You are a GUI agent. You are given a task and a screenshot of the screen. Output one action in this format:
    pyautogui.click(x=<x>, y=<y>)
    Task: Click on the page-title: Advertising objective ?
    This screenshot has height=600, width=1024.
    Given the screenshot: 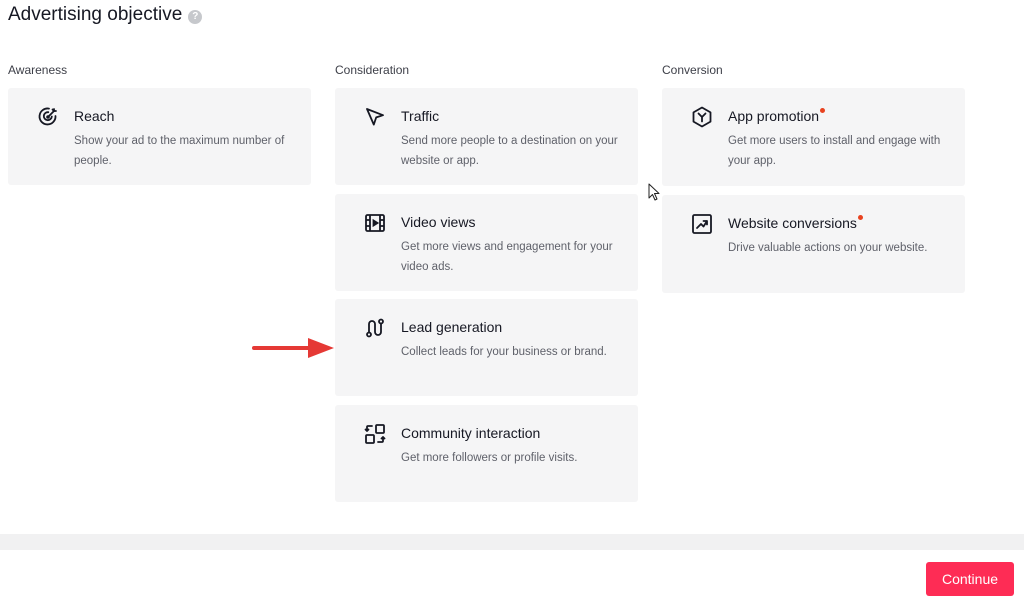 What is the action you would take?
    pyautogui.click(x=105, y=15)
    